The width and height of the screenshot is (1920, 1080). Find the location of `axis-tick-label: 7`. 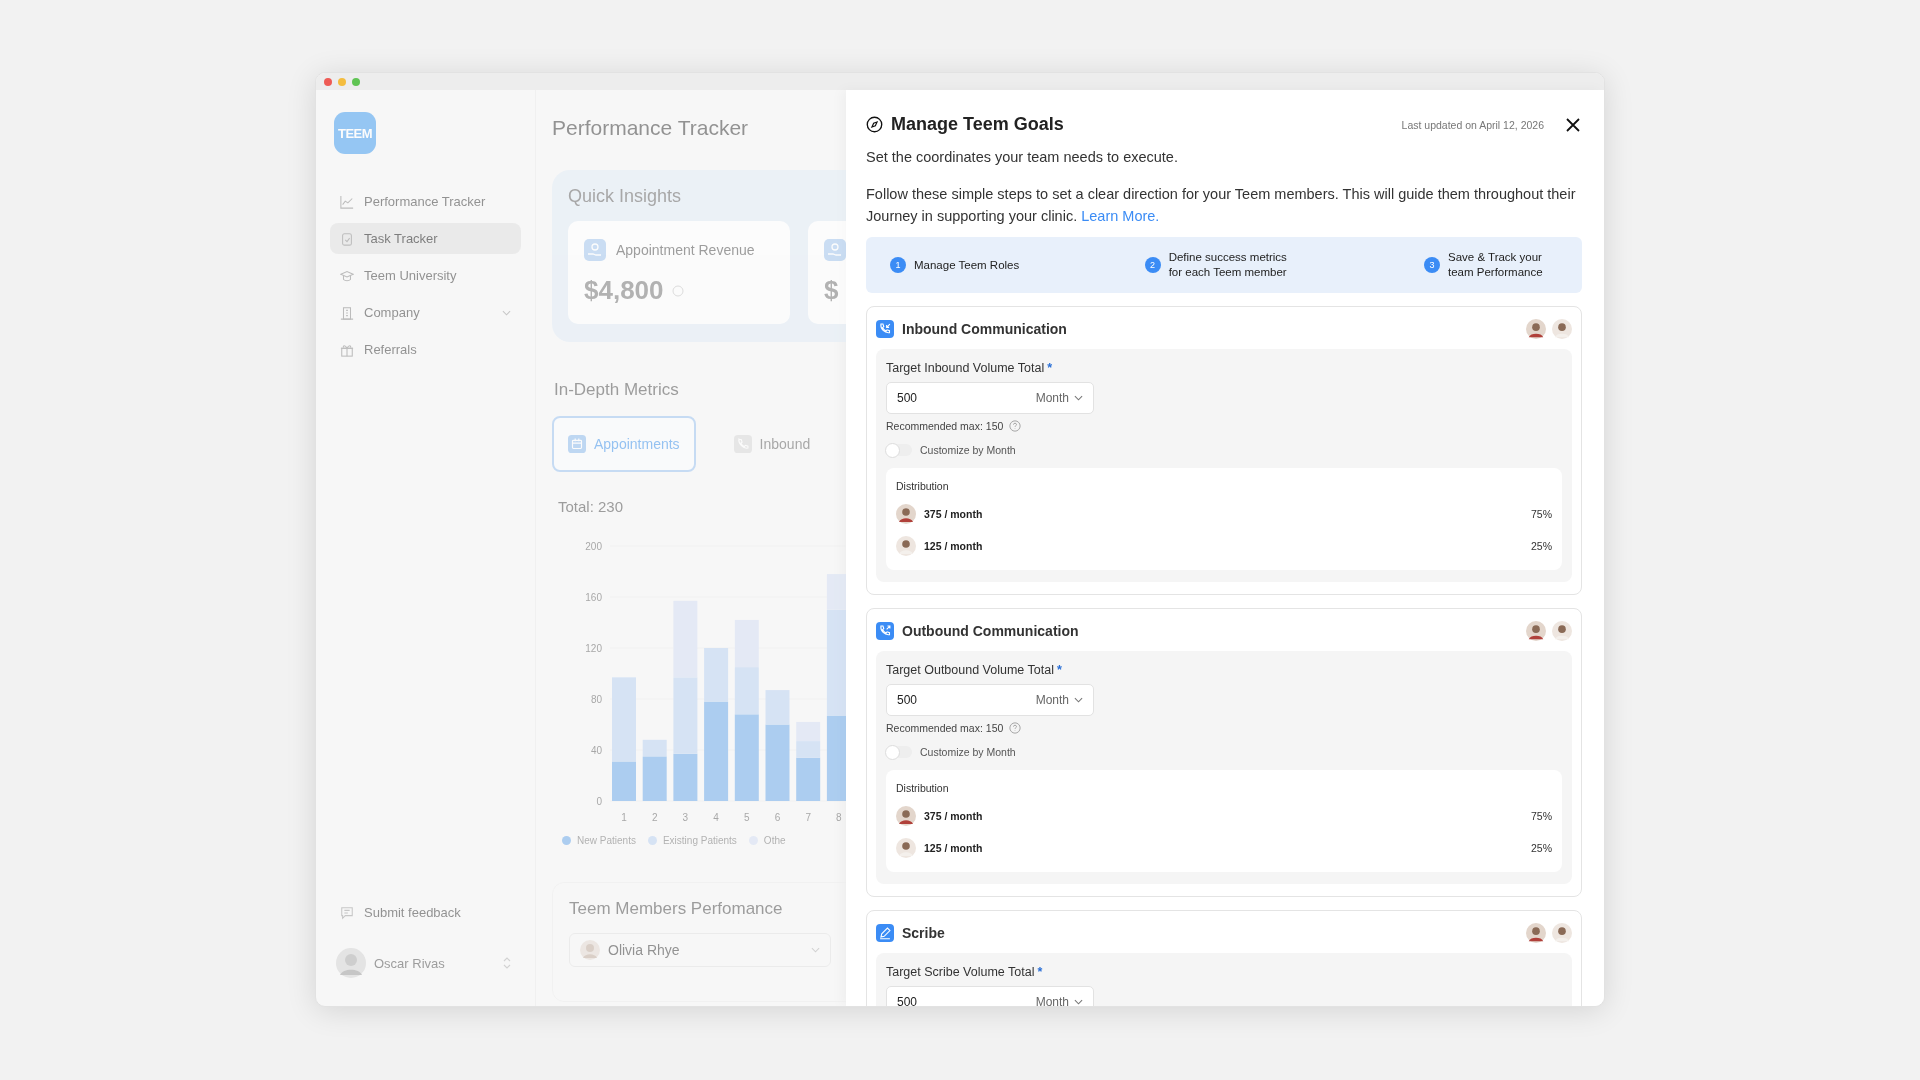

axis-tick-label: 7 is located at coordinates (808, 817).